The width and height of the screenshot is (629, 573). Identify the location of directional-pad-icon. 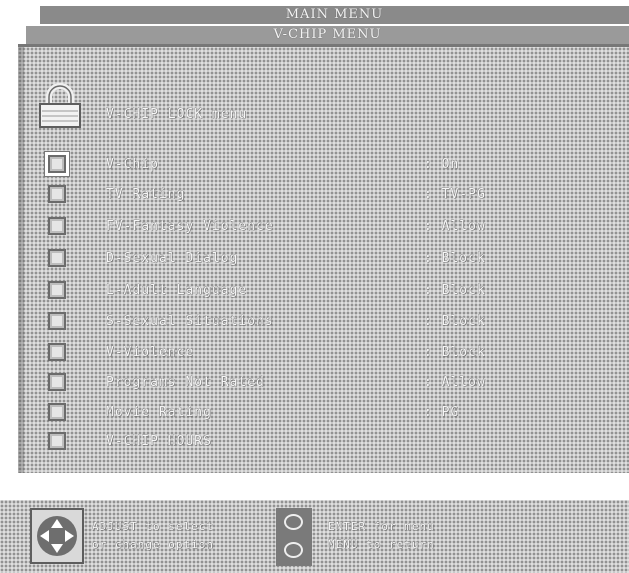
(57, 536).